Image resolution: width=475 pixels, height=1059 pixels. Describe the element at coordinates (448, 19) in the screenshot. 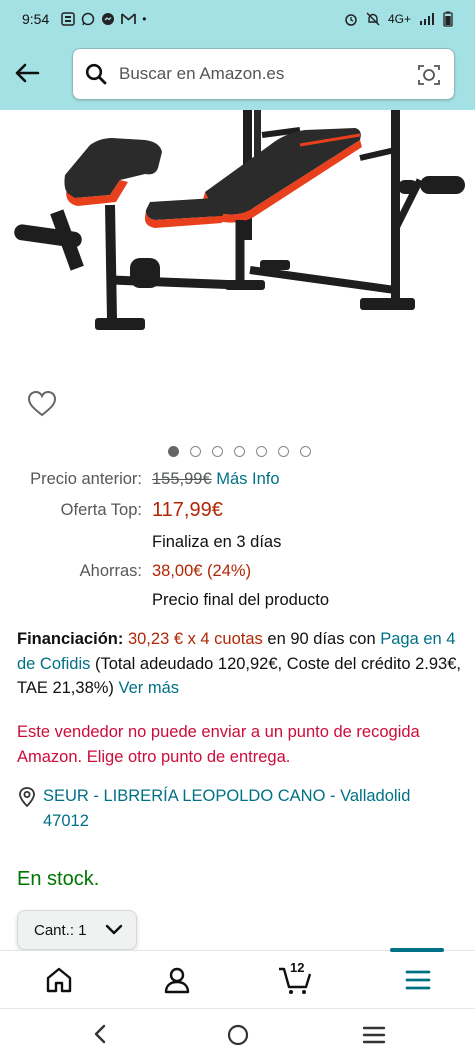

I see `battery-icon` at that location.